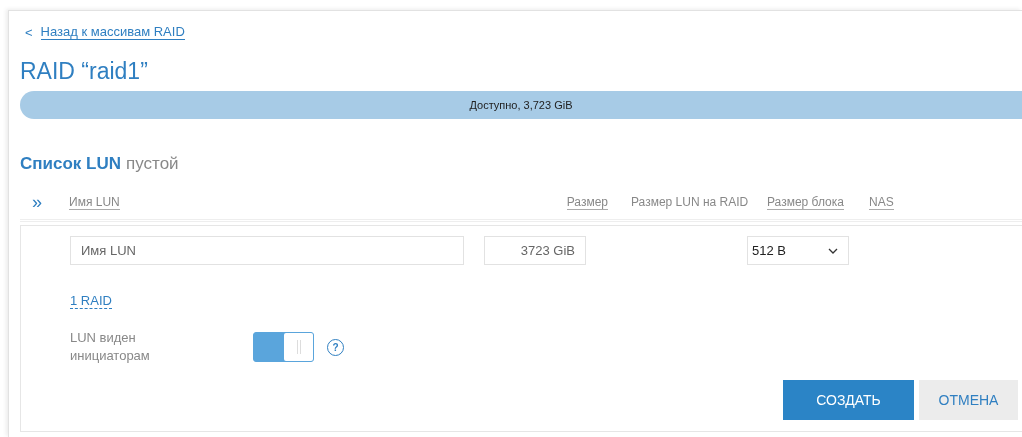 Image resolution: width=1022 pixels, height=437 pixels. Describe the element at coordinates (587, 202) in the screenshot. I see `column-header: Размер` at that location.